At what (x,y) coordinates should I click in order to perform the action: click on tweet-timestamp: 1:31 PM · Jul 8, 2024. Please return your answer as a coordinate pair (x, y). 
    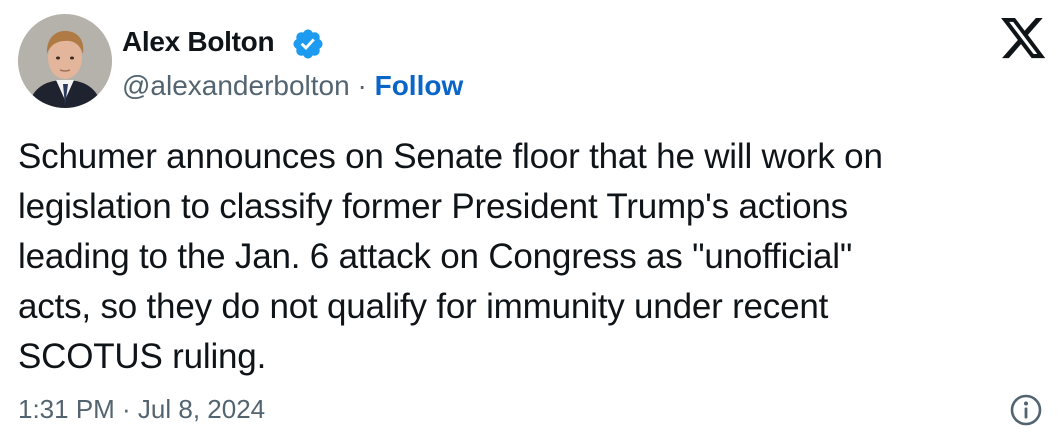
    Looking at the image, I should click on (141, 409).